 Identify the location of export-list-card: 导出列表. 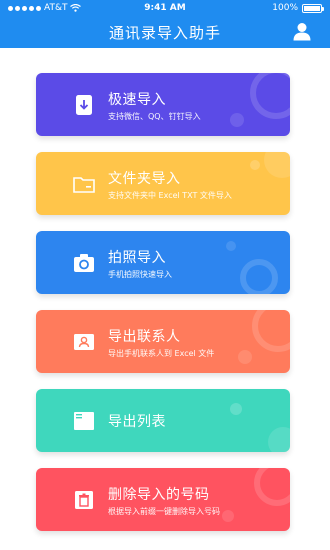
(163, 420).